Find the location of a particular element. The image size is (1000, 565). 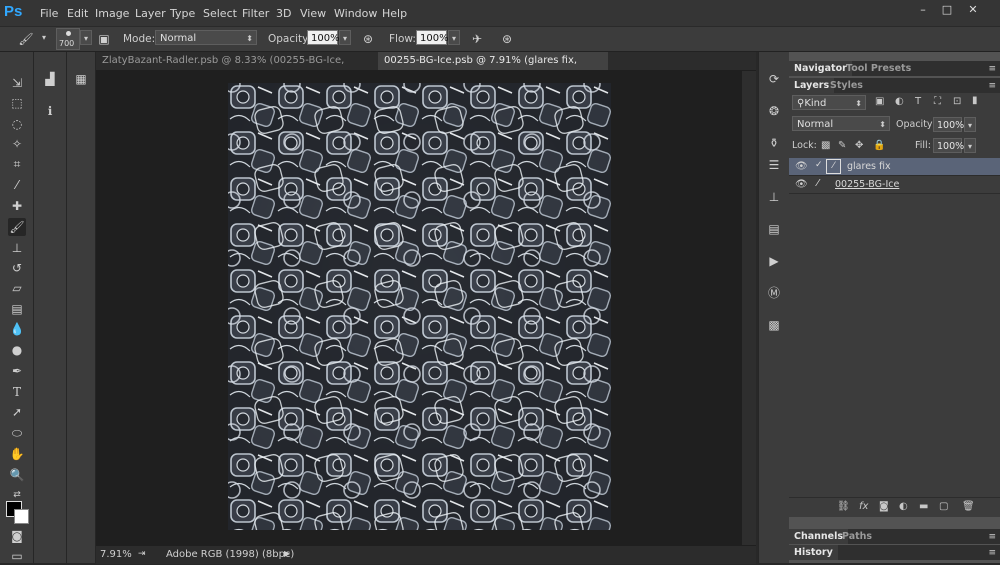

filter-kind-select: ⚲Kind ⬍ is located at coordinates (829, 102).